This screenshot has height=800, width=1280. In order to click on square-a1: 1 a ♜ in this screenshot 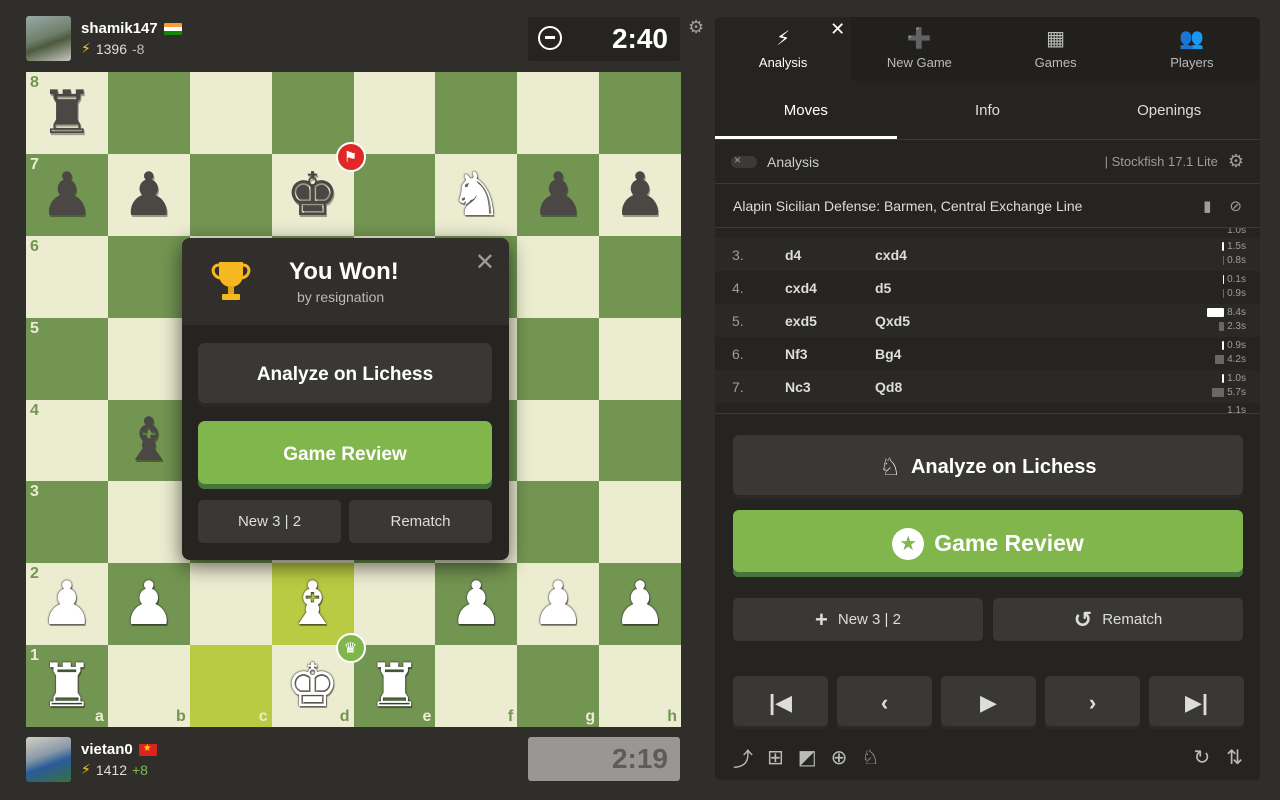, I will do `click(67, 686)`.